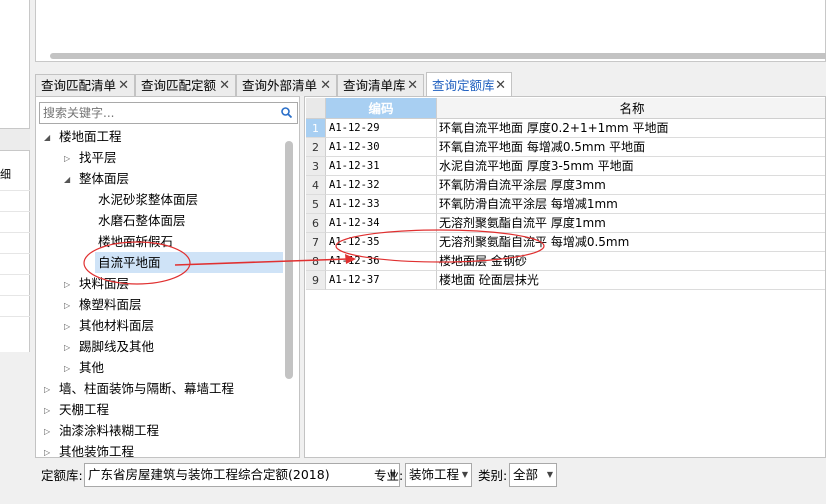  Describe the element at coordinates (286, 85) in the screenshot. I see `tab-external-list: 查询外部清单 ✕` at that location.